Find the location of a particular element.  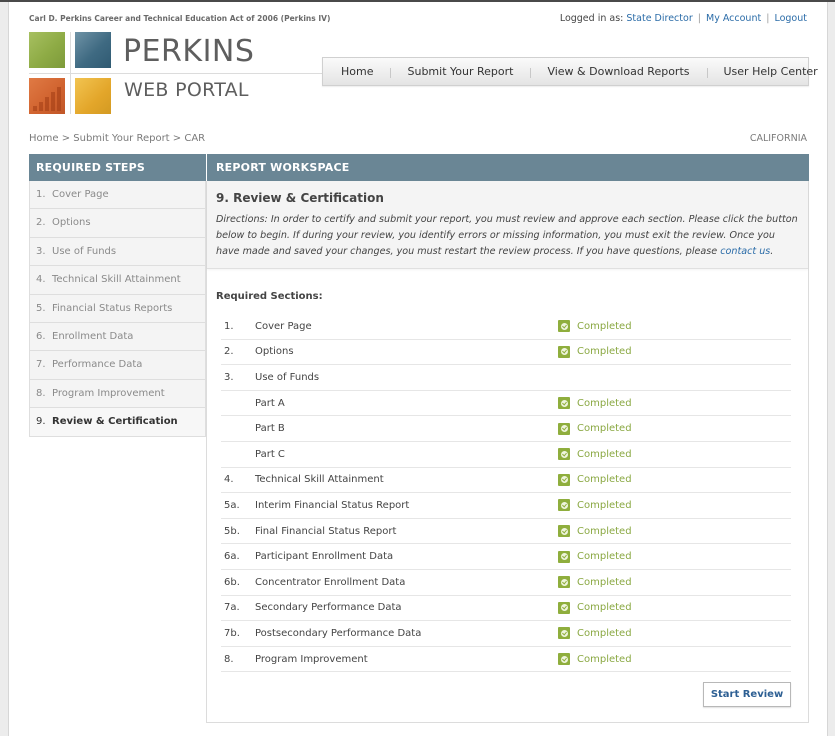

logo-subtitle: WEB PORTAL is located at coordinates (186, 90).